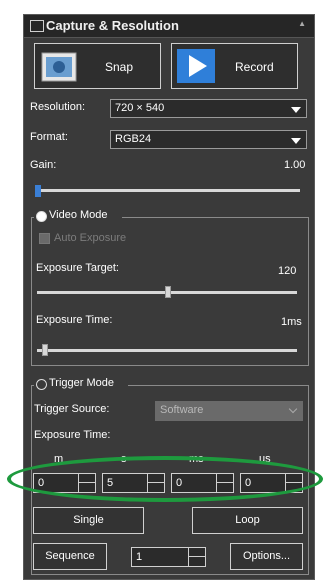 This screenshot has height=580, width=331. I want to click on trigger-mode-header: Trigger Mode, so click(81, 384).